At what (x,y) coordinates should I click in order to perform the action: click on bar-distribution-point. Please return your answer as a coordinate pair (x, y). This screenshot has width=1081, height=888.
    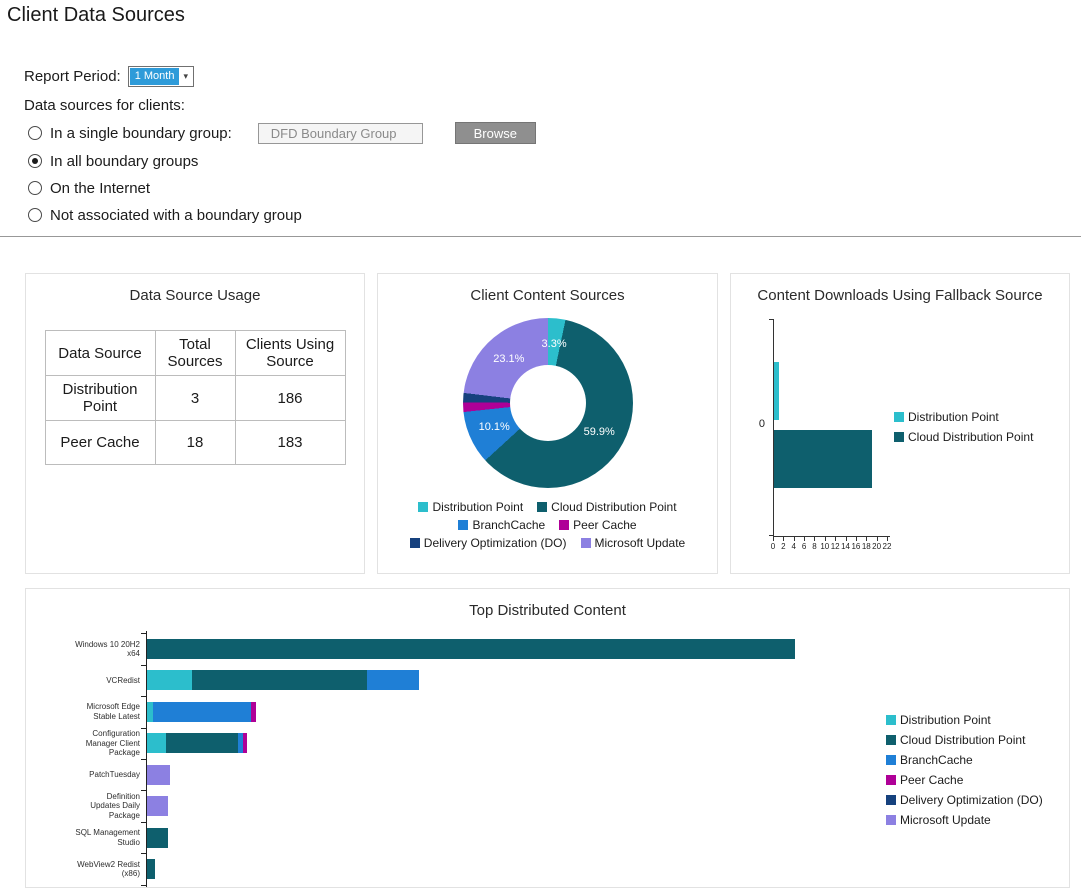
    Looking at the image, I should click on (777, 391).